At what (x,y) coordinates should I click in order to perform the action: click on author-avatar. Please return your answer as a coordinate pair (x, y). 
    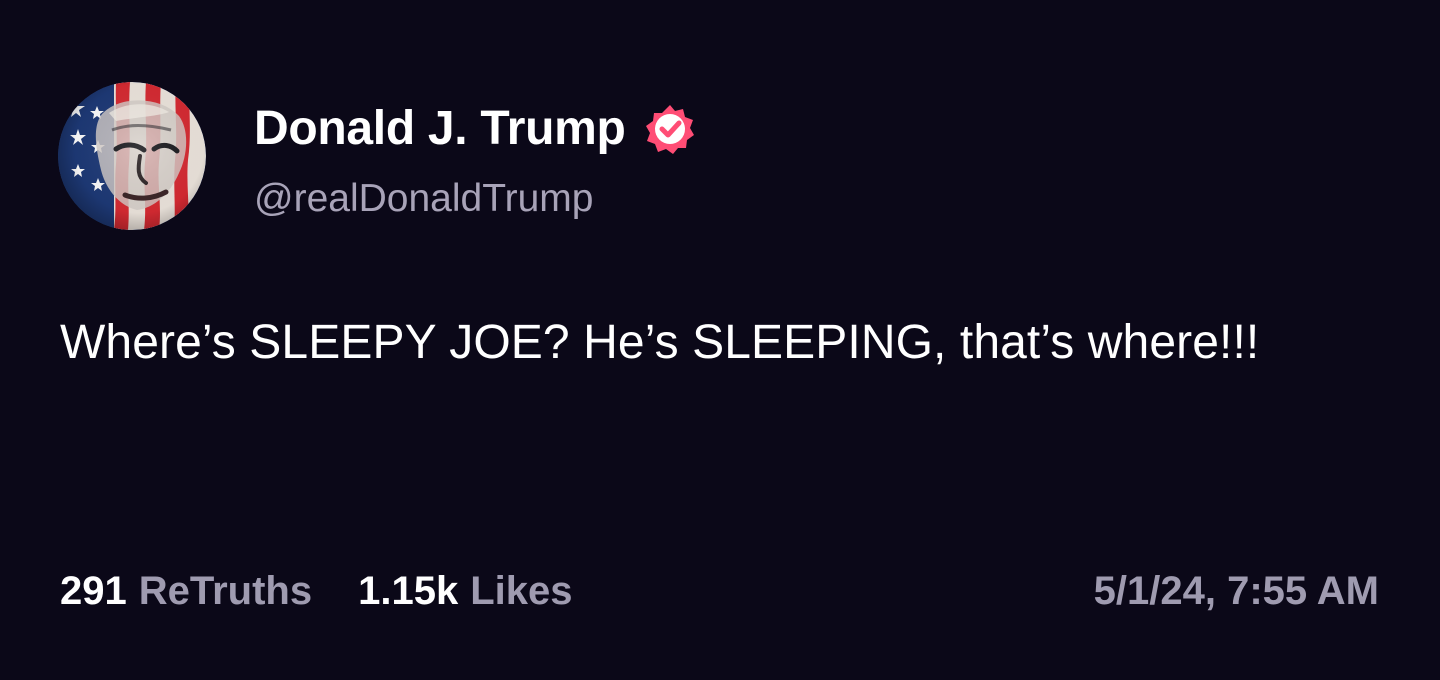
    Looking at the image, I should click on (132, 156).